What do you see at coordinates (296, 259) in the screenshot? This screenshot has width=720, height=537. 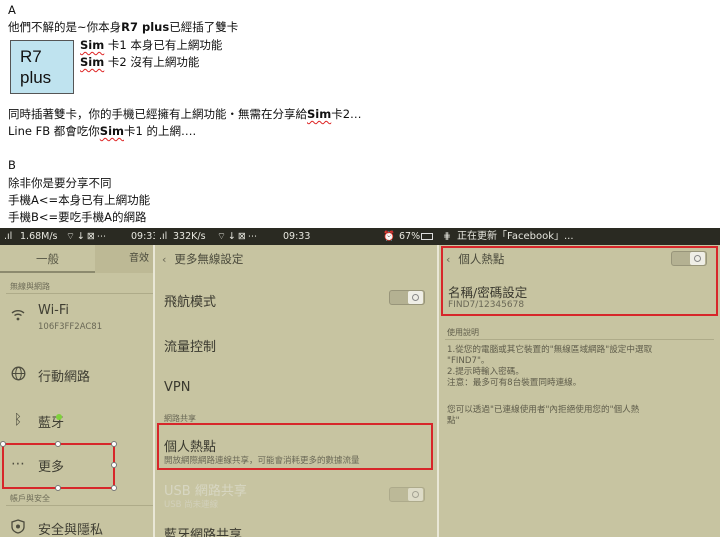 I see `page-header: ‹ 更多無線設定` at bounding box center [296, 259].